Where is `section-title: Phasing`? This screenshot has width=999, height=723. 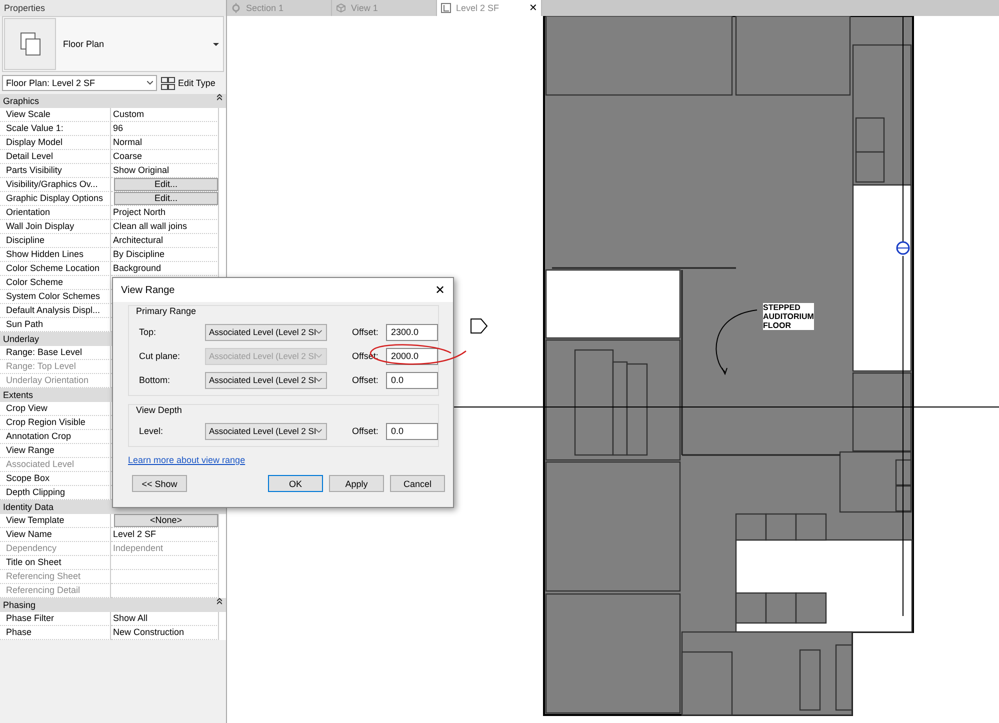 section-title: Phasing is located at coordinates (19, 605).